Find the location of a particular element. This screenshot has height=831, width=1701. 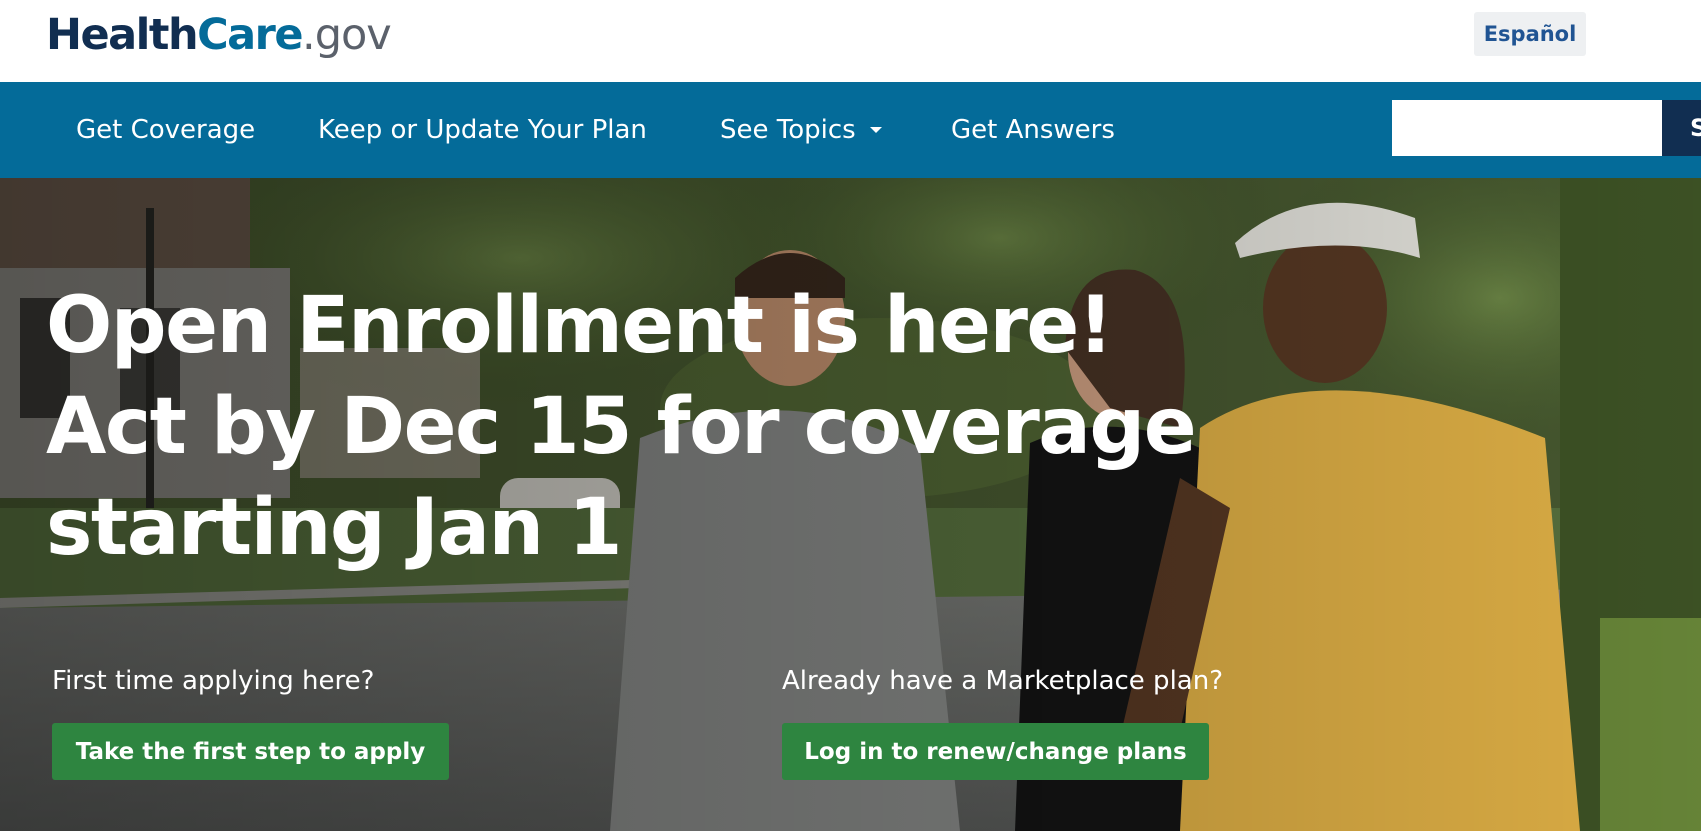

search-input is located at coordinates (1527, 128).